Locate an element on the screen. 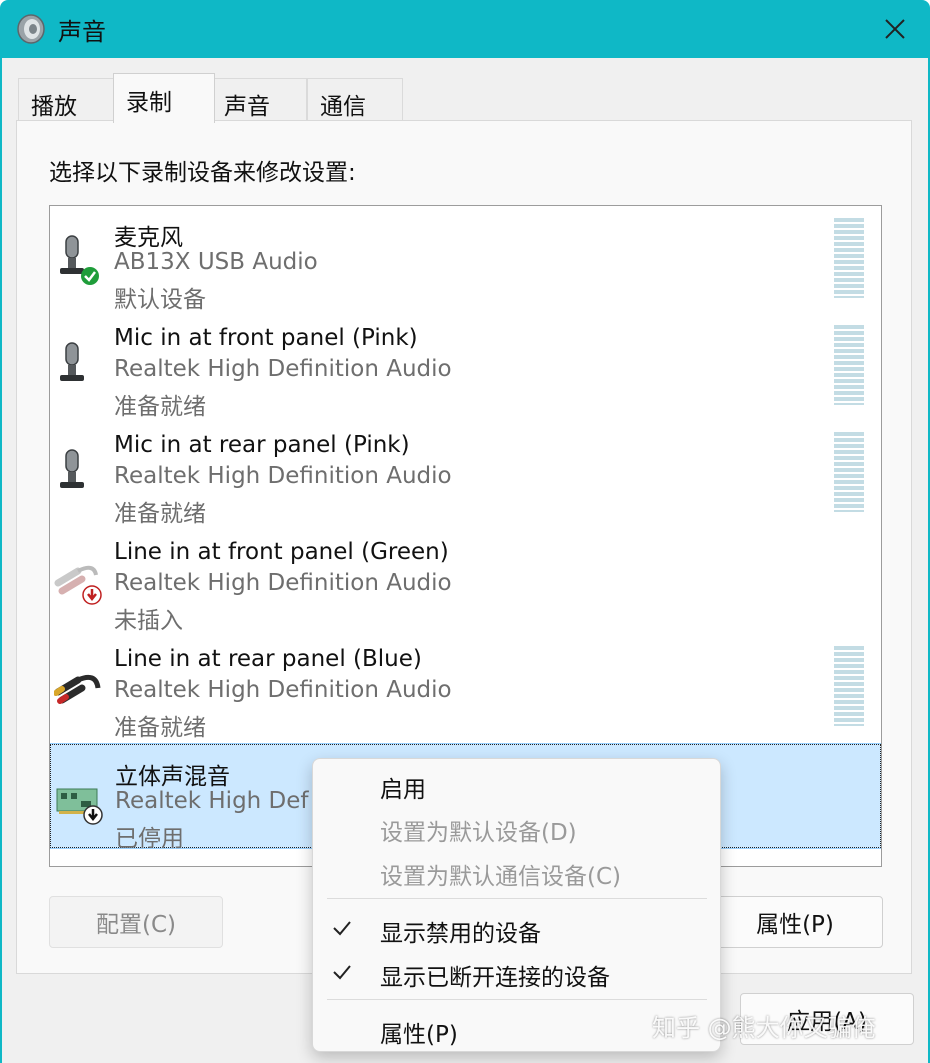 The height and width of the screenshot is (1063, 930). device-status: 默认设备 is located at coordinates (160, 300).